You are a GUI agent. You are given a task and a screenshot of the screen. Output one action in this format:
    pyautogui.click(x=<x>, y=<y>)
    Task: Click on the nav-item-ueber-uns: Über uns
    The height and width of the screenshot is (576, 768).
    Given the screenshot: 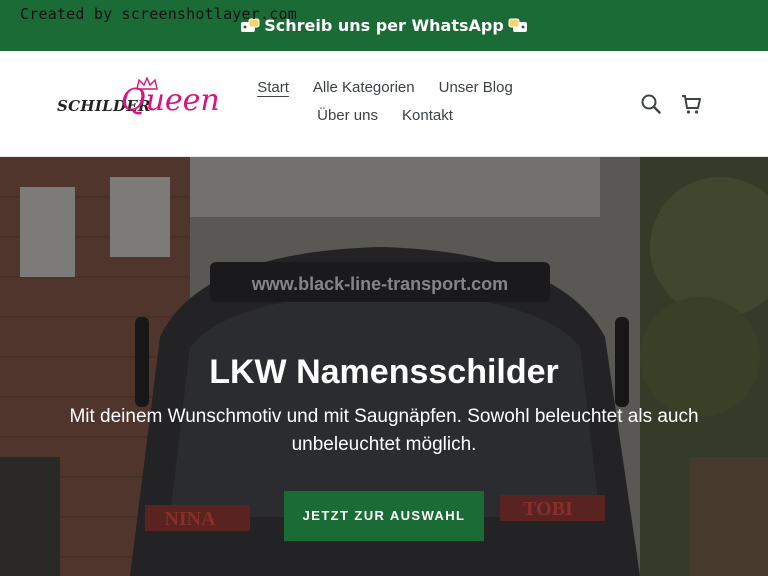 What is the action you would take?
    pyautogui.click(x=347, y=115)
    